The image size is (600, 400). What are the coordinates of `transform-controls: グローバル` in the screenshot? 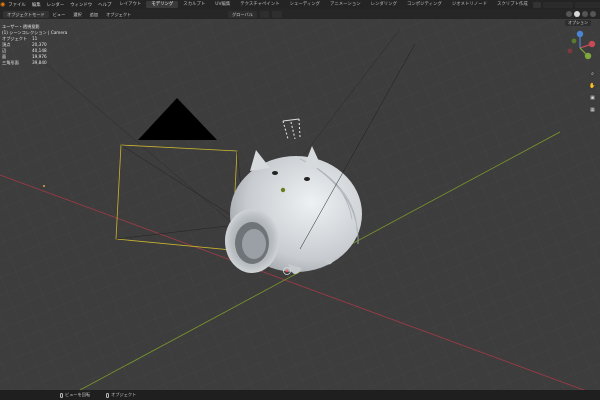 It's located at (255, 14).